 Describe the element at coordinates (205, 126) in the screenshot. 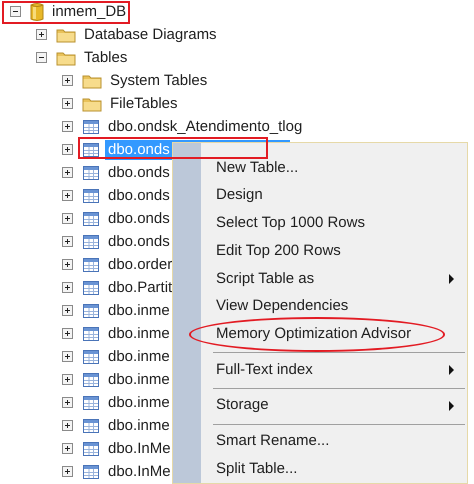

I see `table-node: dbo.ondsk_Atendimento_tlog` at that location.